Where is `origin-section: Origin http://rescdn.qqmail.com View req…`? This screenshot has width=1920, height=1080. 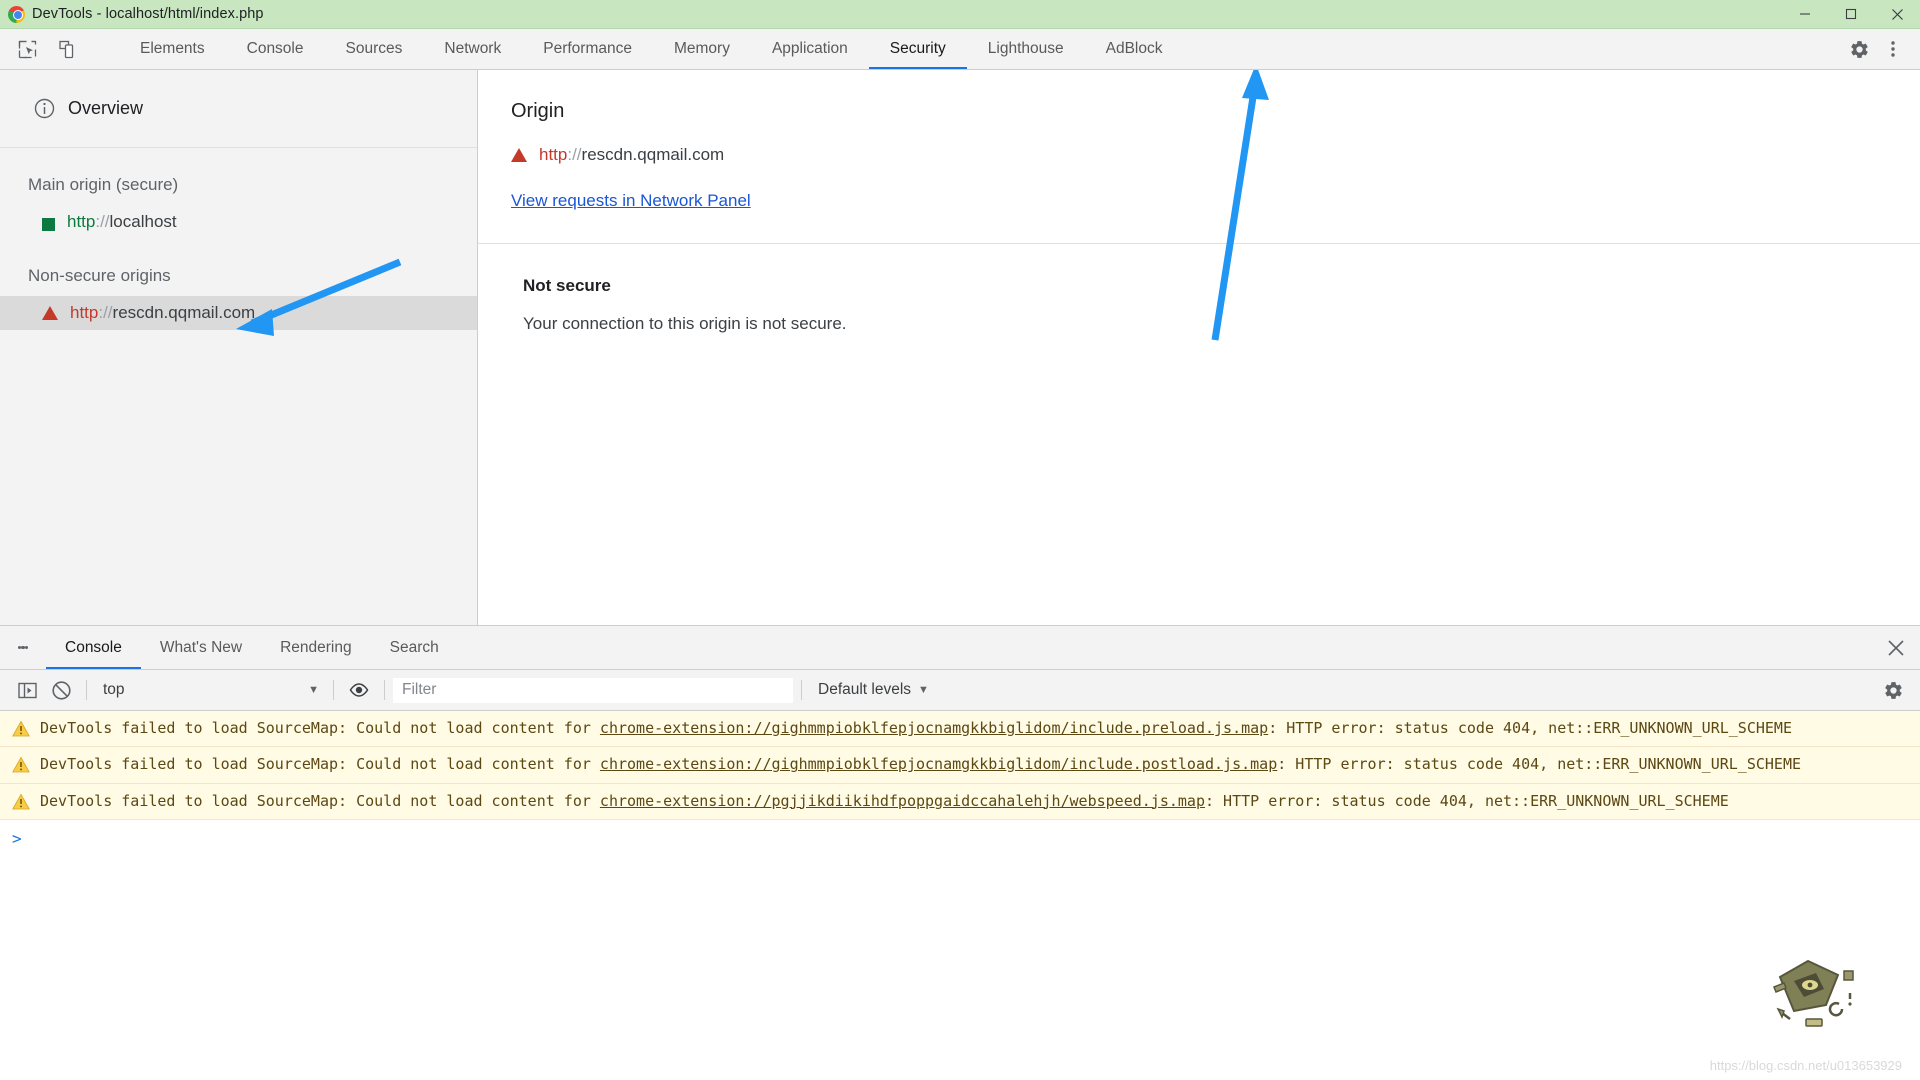
origin-section: Origin http://rescdn.qqmail.com View req… is located at coordinates (1199, 140).